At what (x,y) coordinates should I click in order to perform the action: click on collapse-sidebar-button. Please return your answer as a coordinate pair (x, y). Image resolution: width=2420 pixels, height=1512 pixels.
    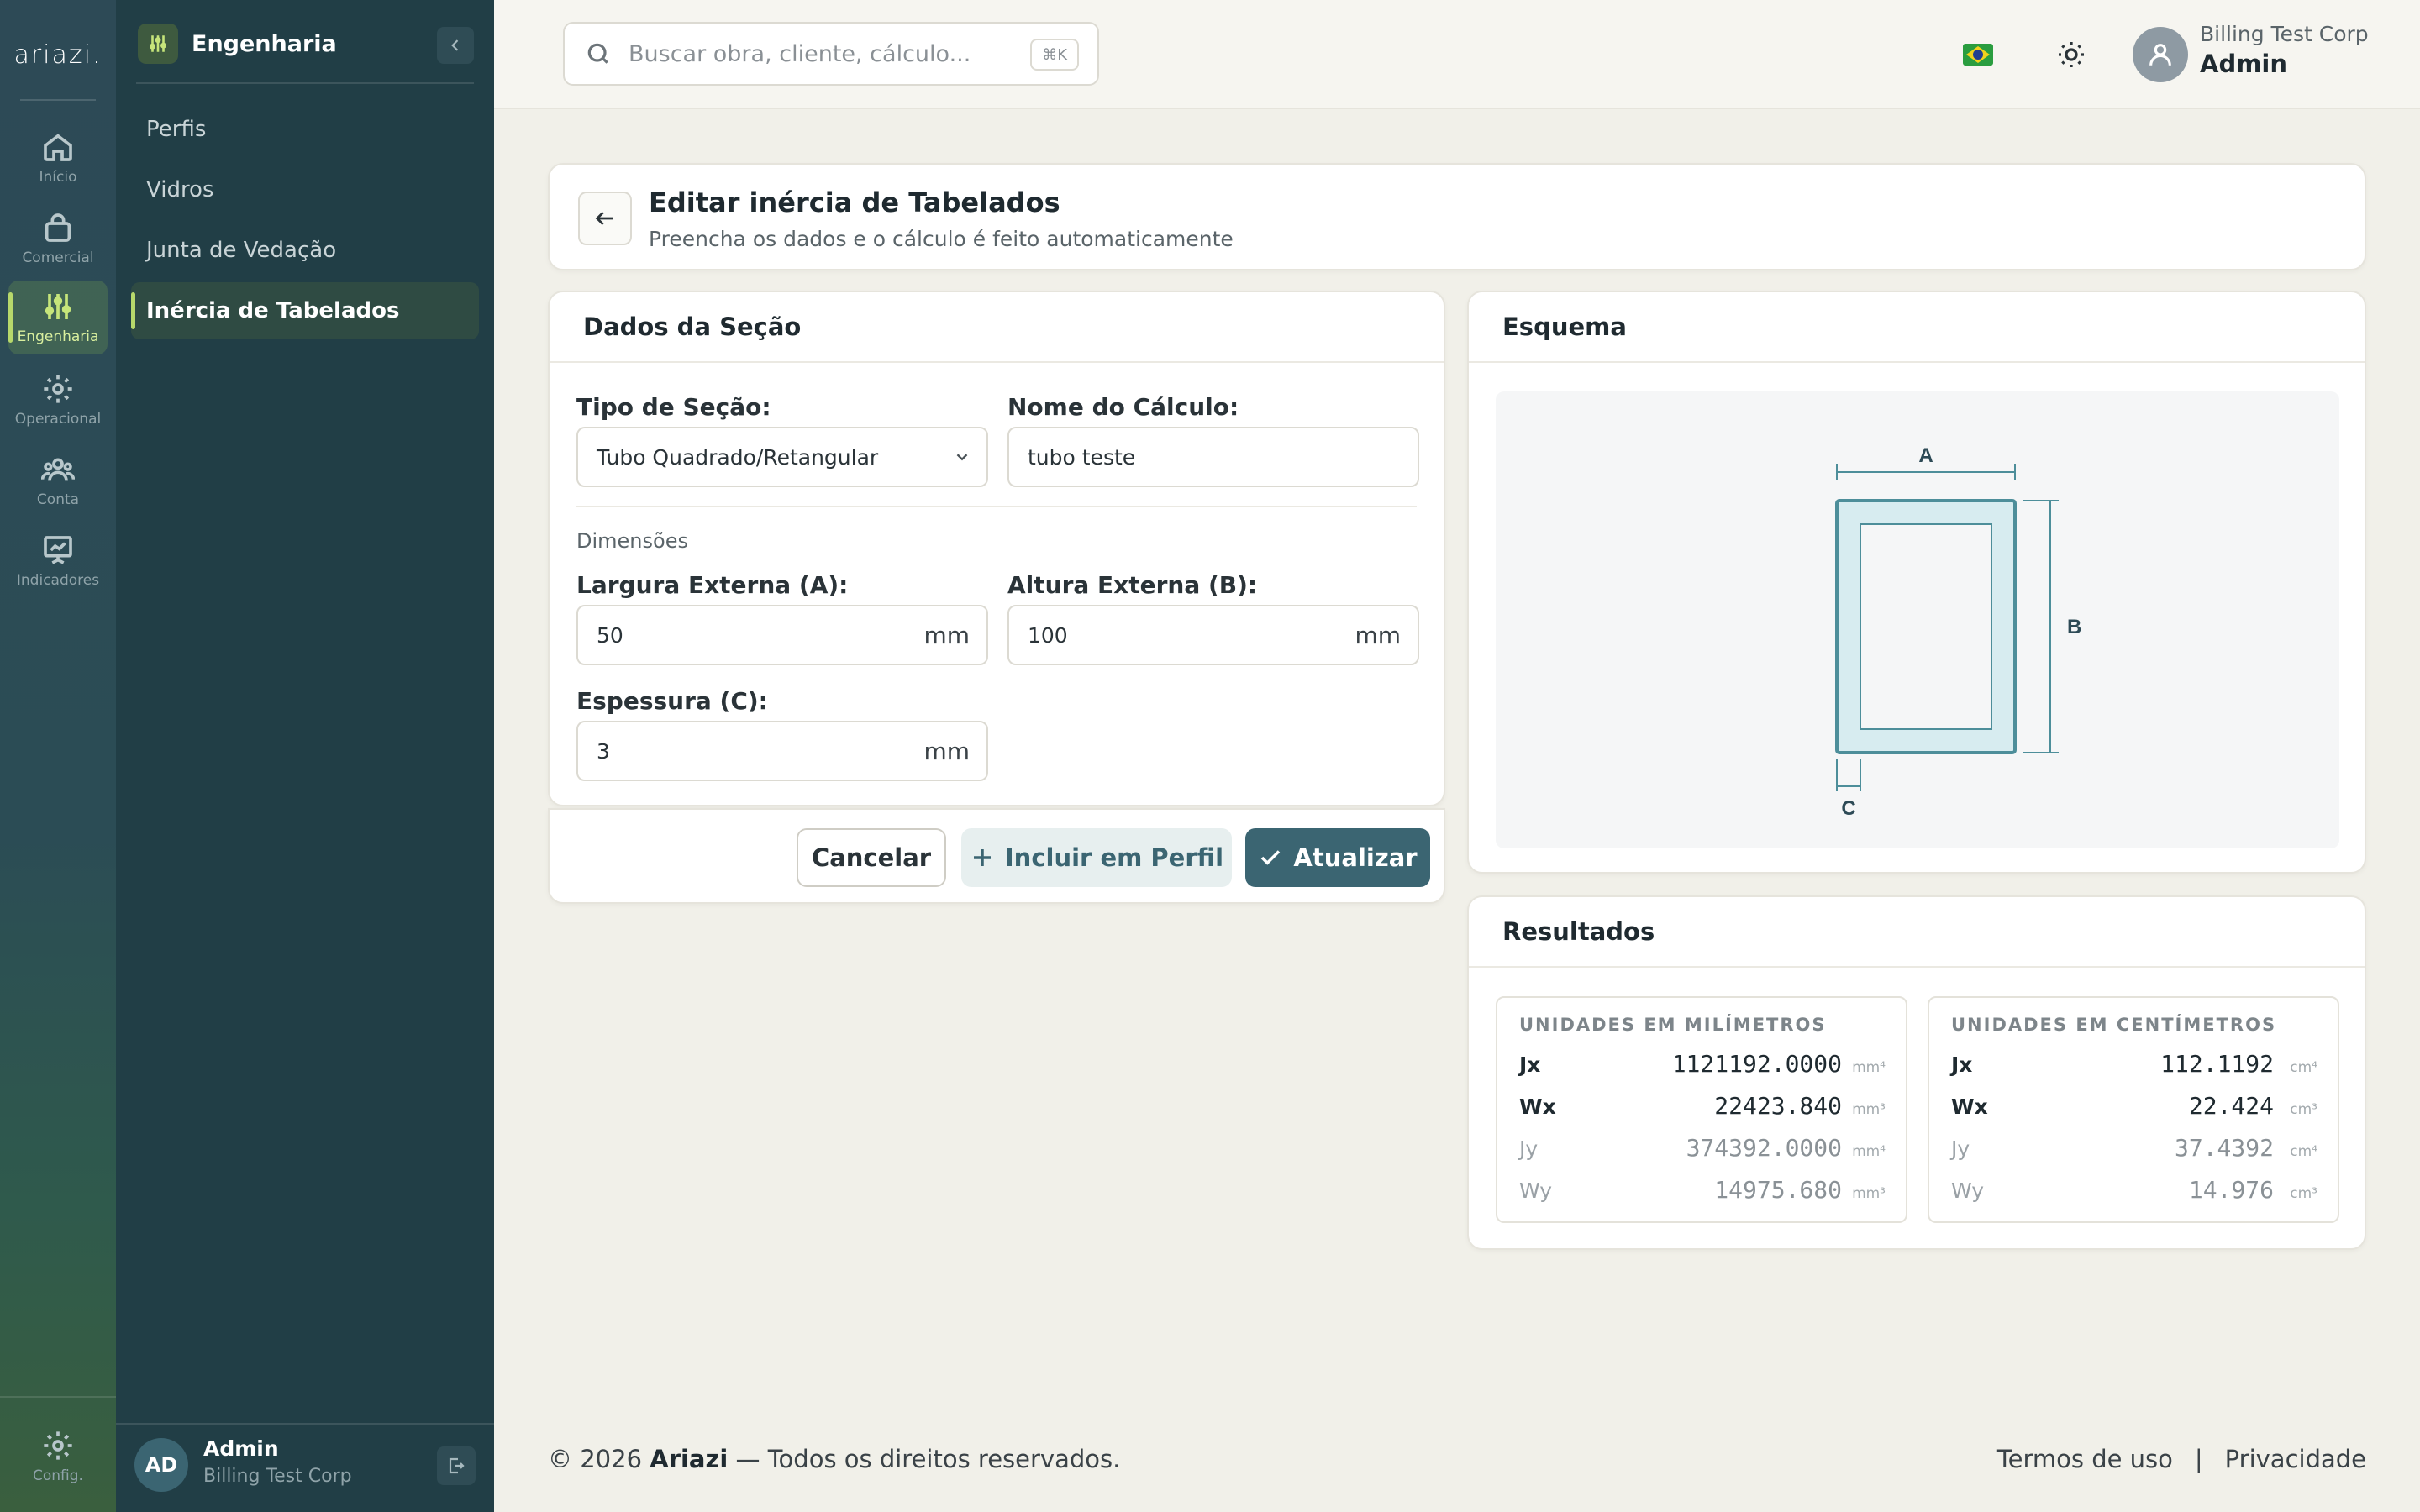
    Looking at the image, I should click on (455, 45).